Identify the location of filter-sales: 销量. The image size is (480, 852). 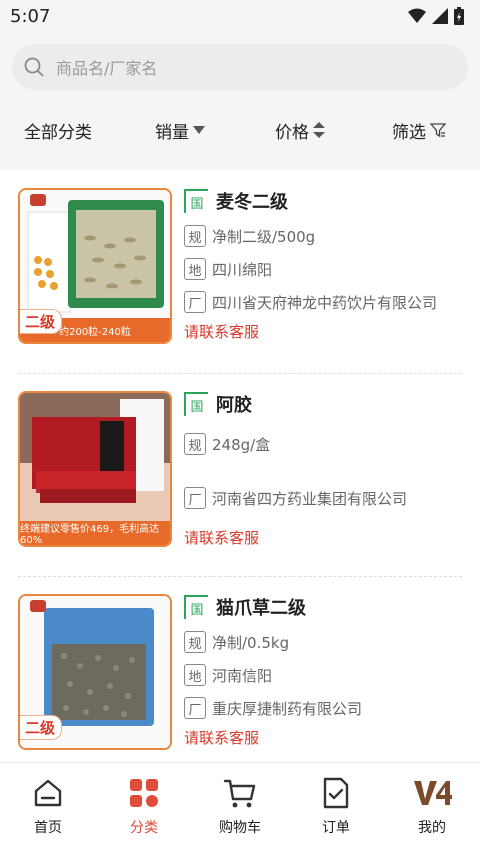
(180, 130).